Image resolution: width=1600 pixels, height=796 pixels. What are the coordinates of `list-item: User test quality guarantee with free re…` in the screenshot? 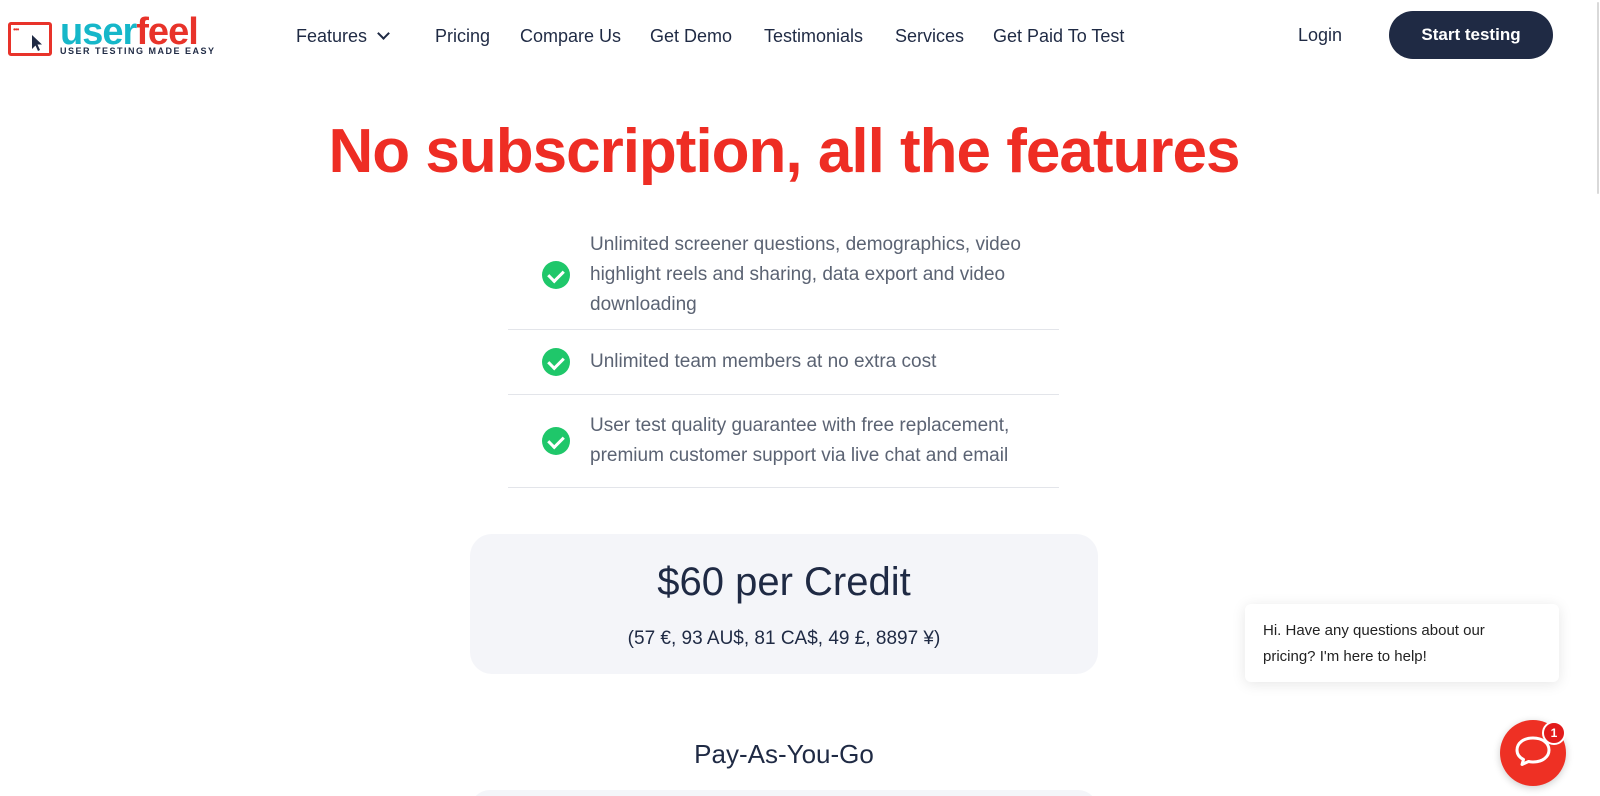 It's located at (783, 441).